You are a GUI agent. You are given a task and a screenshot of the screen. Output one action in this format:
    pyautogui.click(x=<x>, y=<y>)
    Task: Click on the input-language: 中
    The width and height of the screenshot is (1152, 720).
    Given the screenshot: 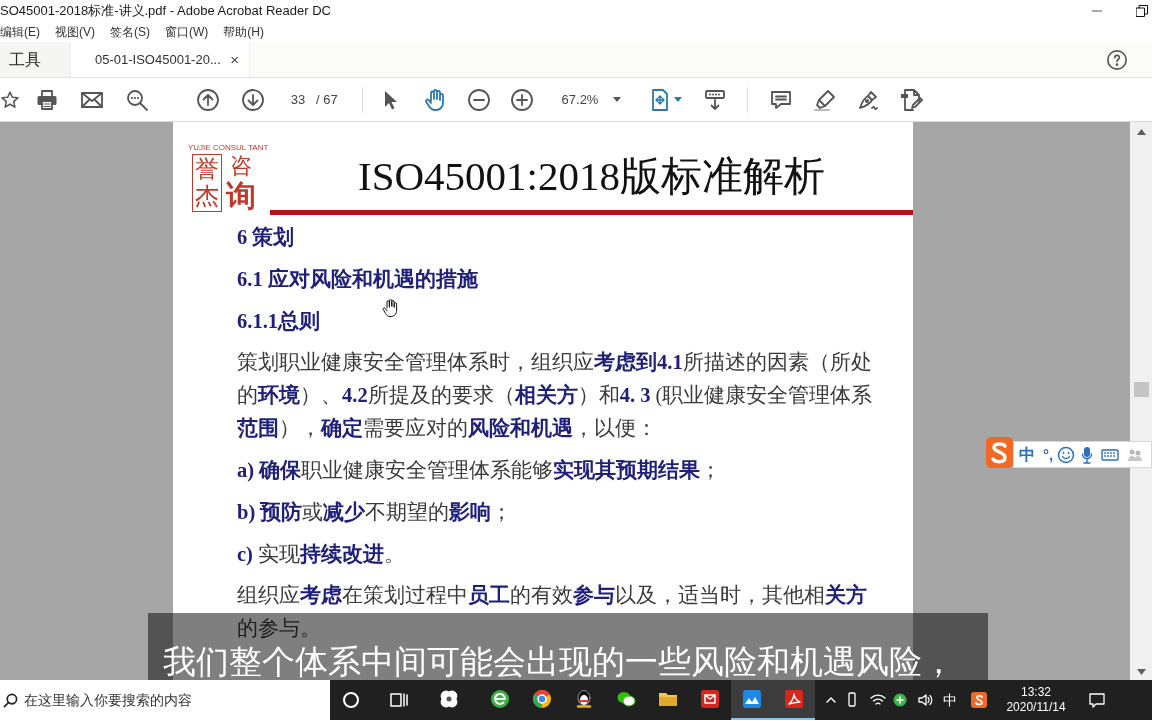 What is the action you would take?
    pyautogui.click(x=950, y=700)
    